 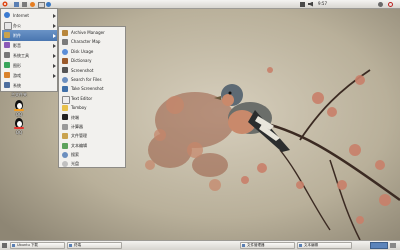 What do you see at coordinates (7, 65) in the screenshot?
I see `image-icon` at bounding box center [7, 65].